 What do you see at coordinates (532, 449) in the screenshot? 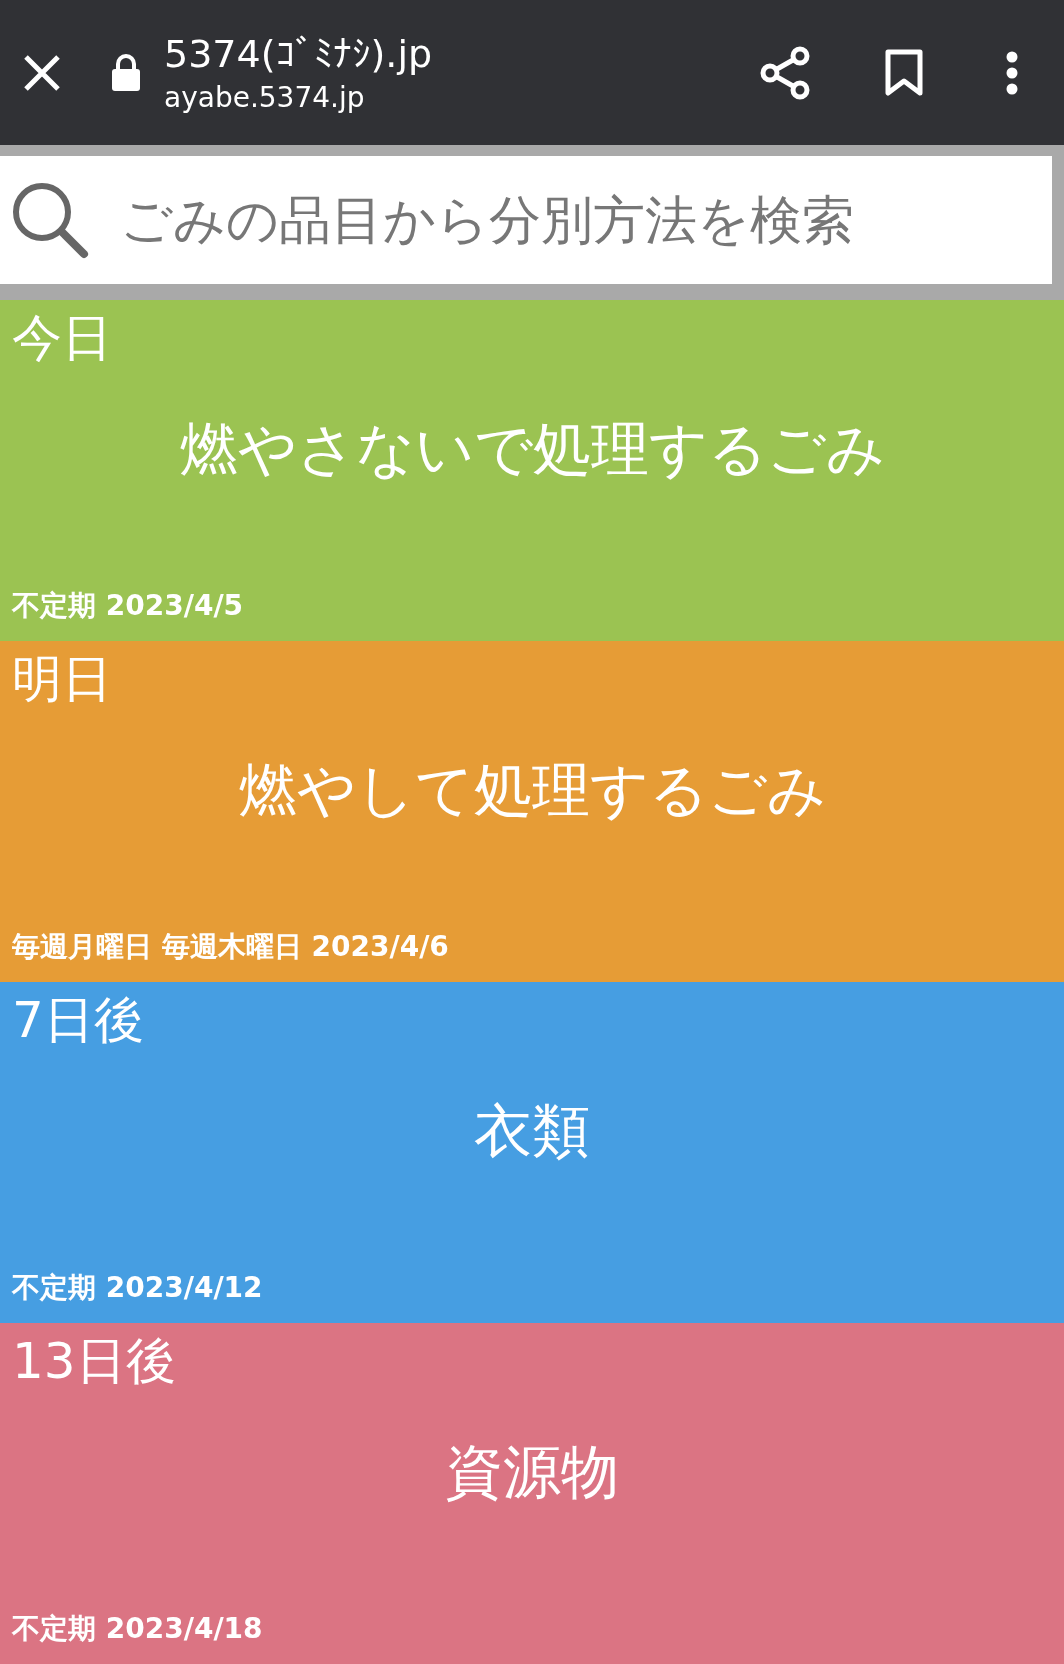
I see `garbage-category: 燃やさないで処理するごみ` at bounding box center [532, 449].